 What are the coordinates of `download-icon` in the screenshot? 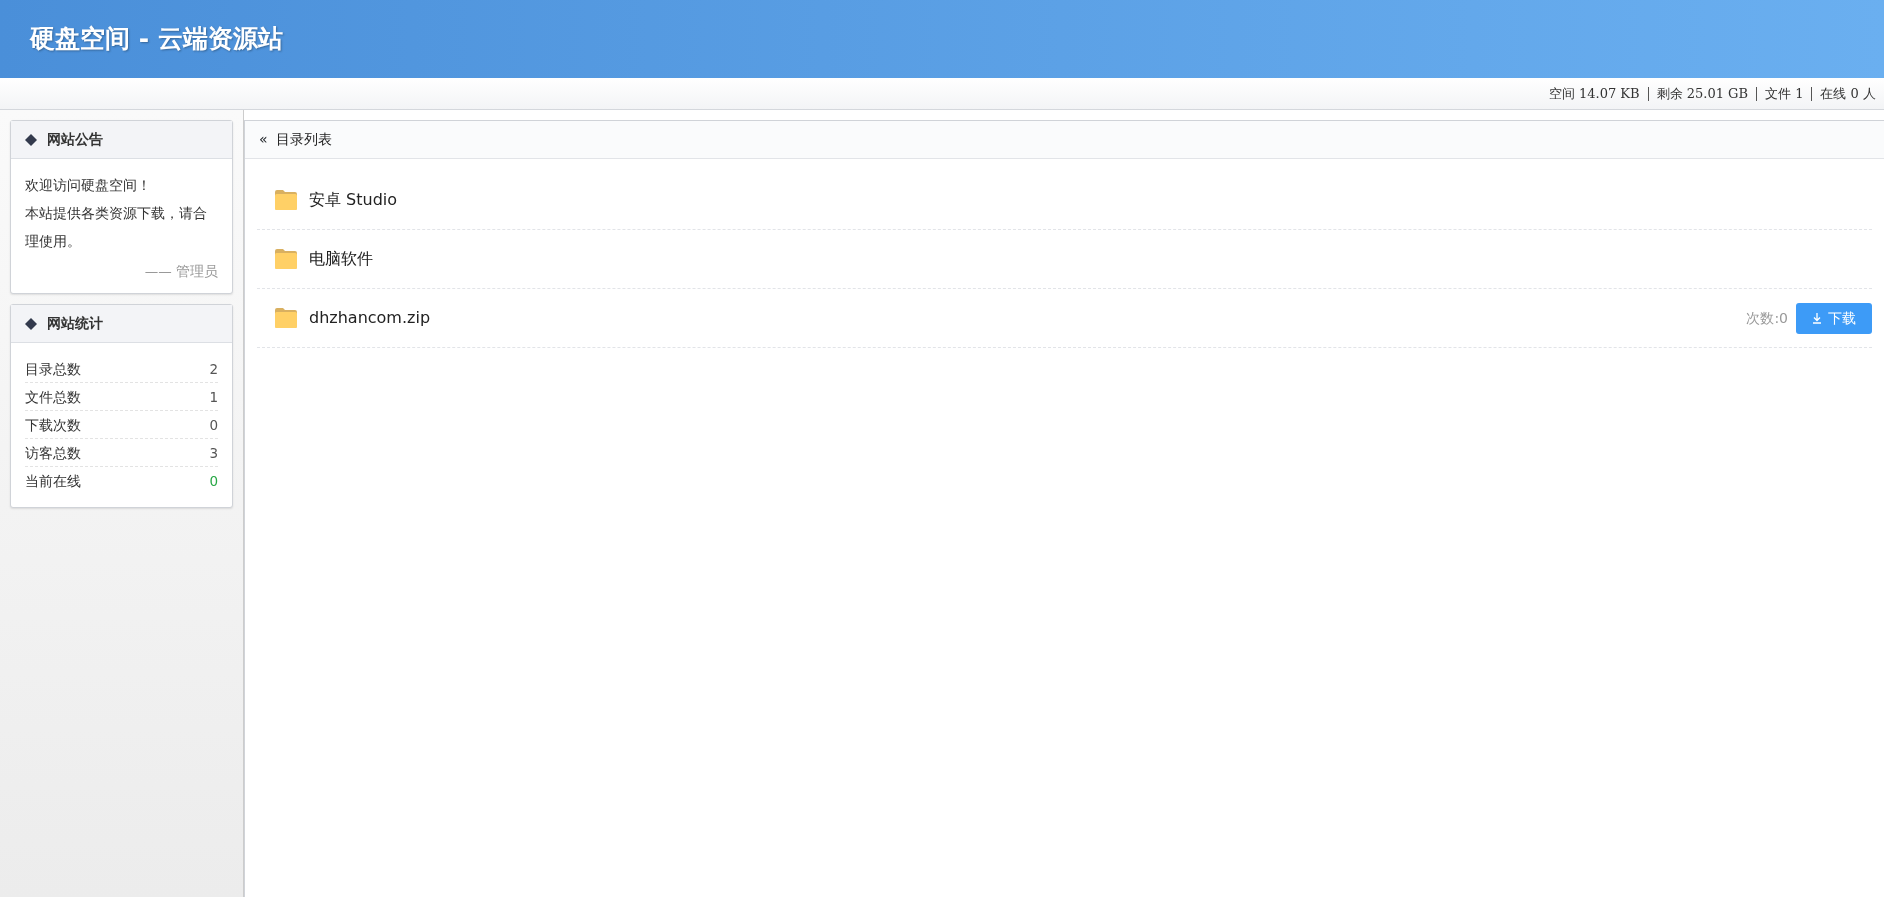 It's located at (1817, 318).